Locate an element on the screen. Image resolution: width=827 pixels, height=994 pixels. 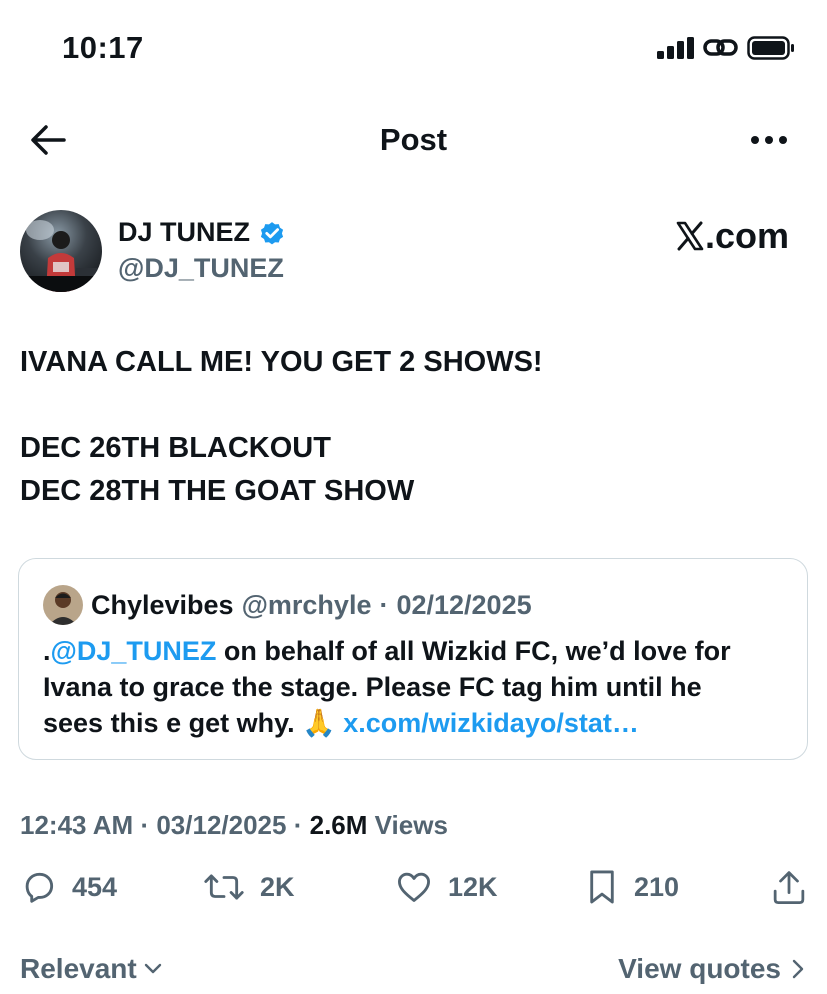
post-line: DEC 26TH BLACKOUT is located at coordinates (175, 448).